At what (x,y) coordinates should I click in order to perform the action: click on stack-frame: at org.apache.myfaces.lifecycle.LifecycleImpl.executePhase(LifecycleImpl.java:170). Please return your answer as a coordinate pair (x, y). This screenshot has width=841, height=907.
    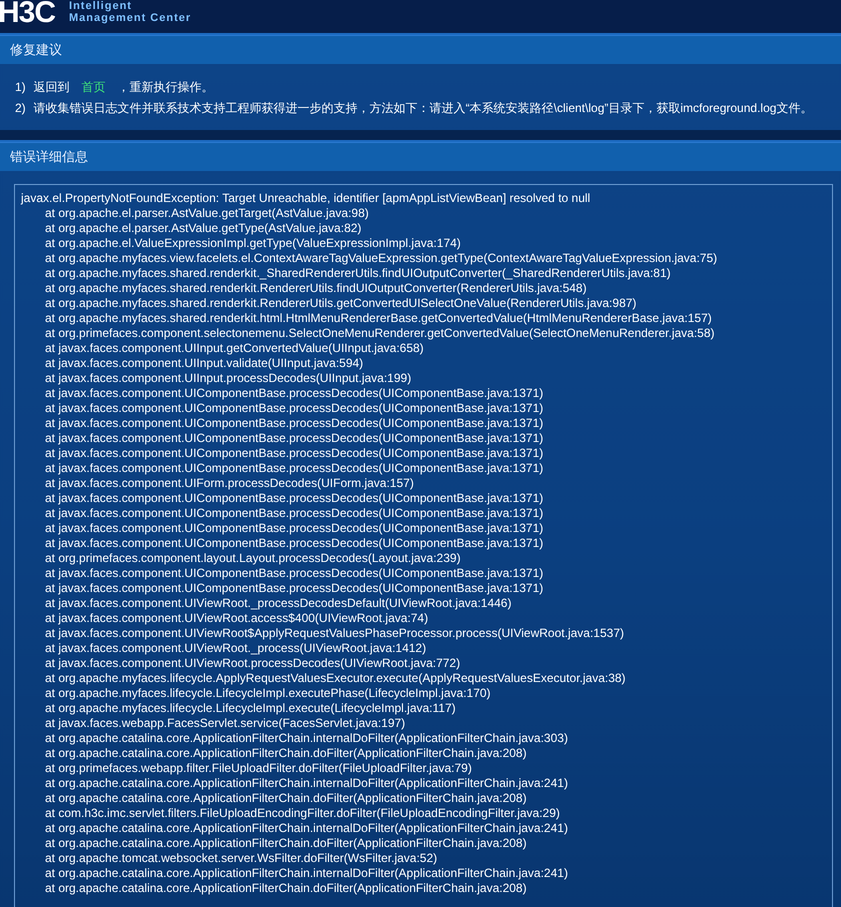
    Looking at the image, I should click on (423, 693).